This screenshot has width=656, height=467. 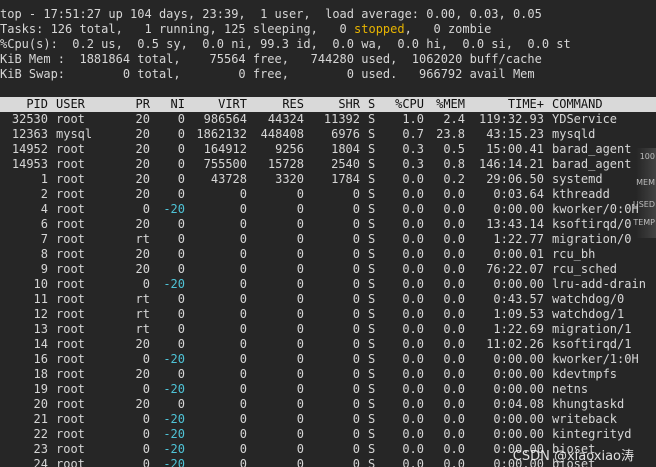 What do you see at coordinates (40, 284) in the screenshot?
I see `pid-cell: 10` at bounding box center [40, 284].